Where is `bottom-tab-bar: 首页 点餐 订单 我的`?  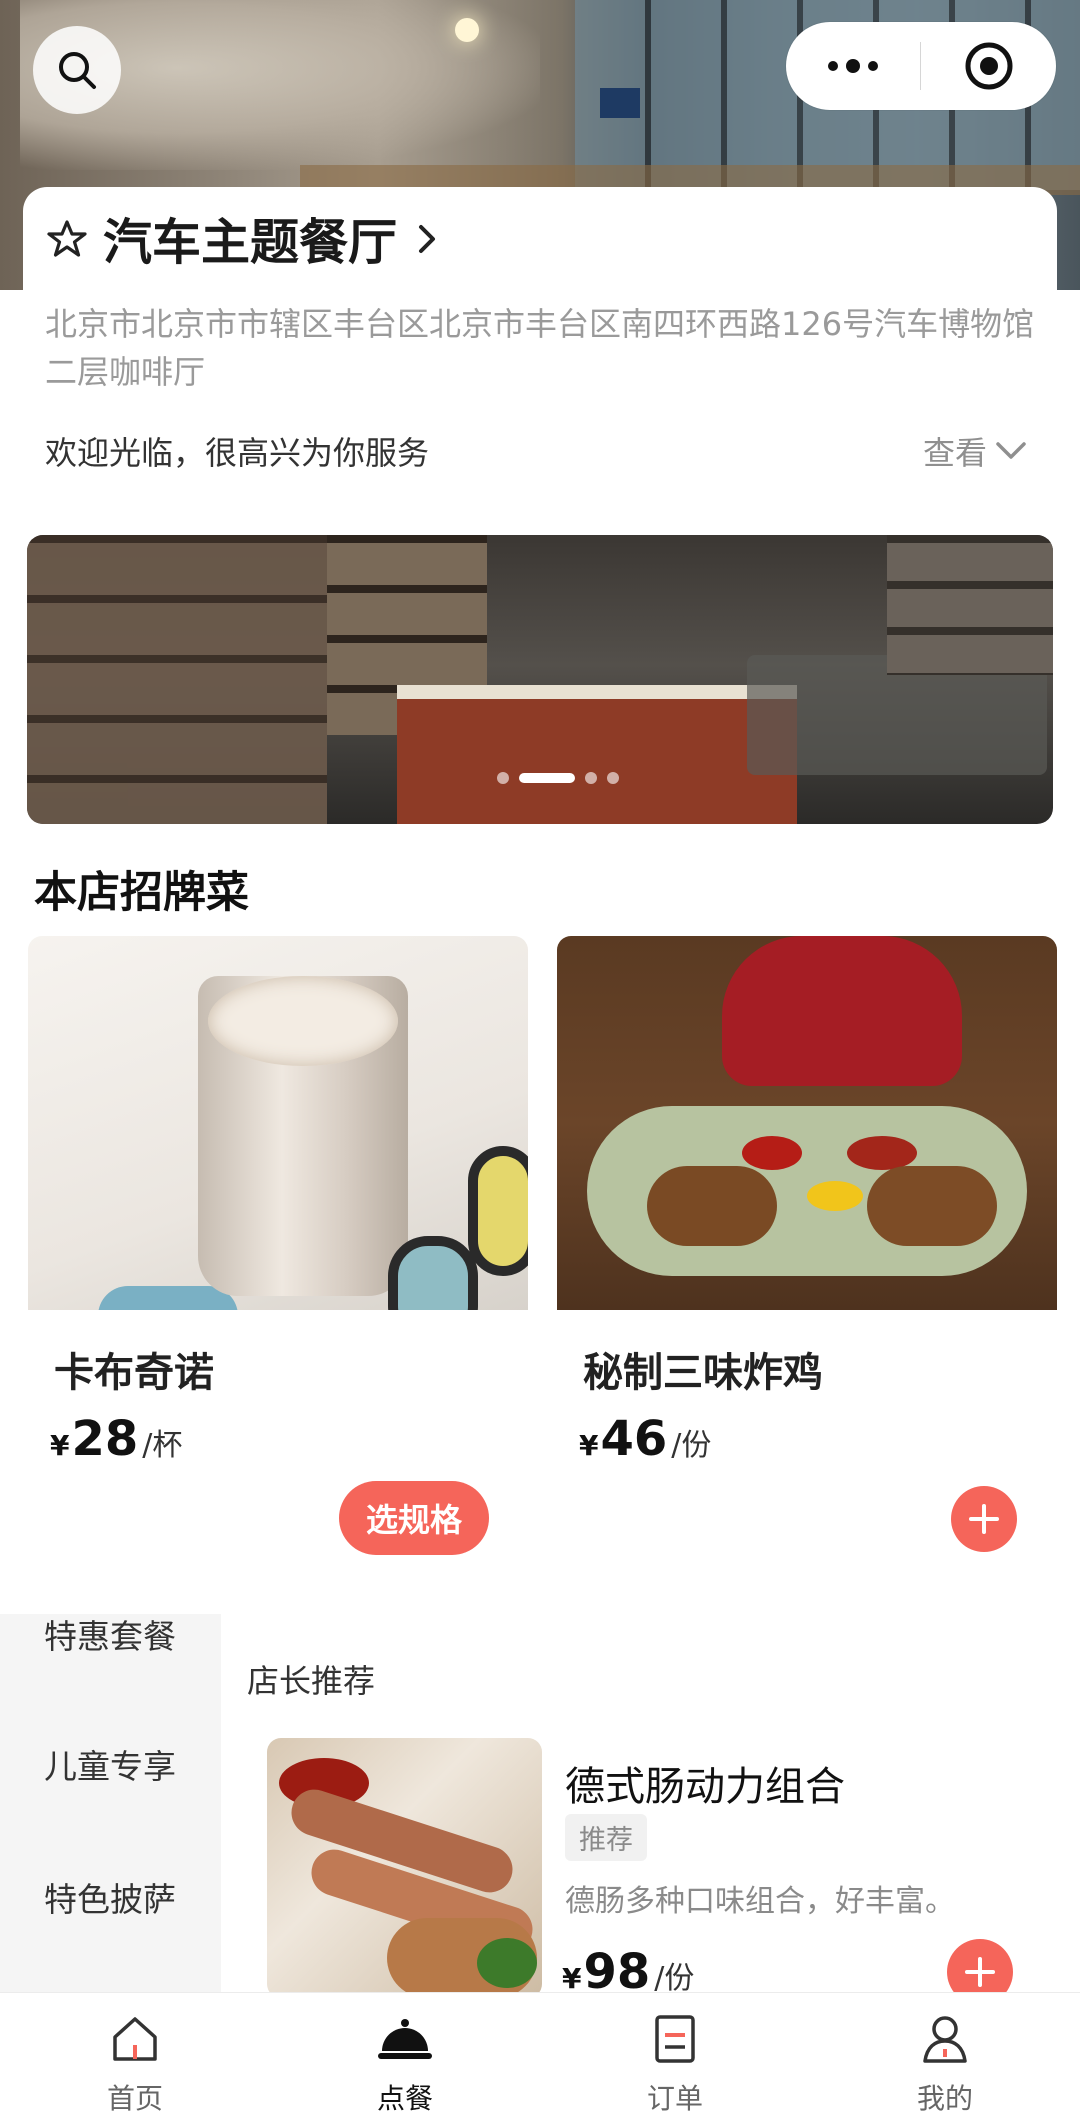
bottom-tab-bar: 首页 点餐 订单 我的 is located at coordinates (540, 2057).